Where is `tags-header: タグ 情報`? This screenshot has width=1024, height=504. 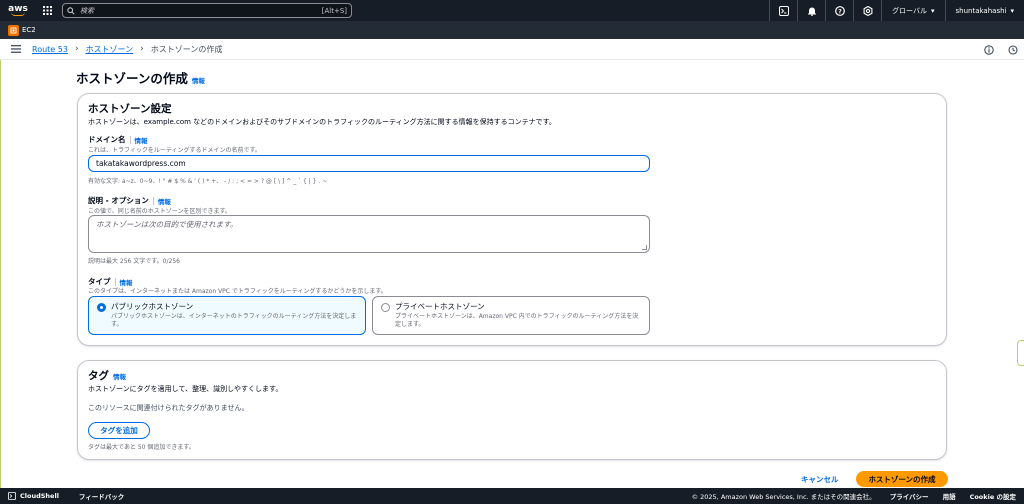
tags-header: タグ 情報 is located at coordinates (107, 375).